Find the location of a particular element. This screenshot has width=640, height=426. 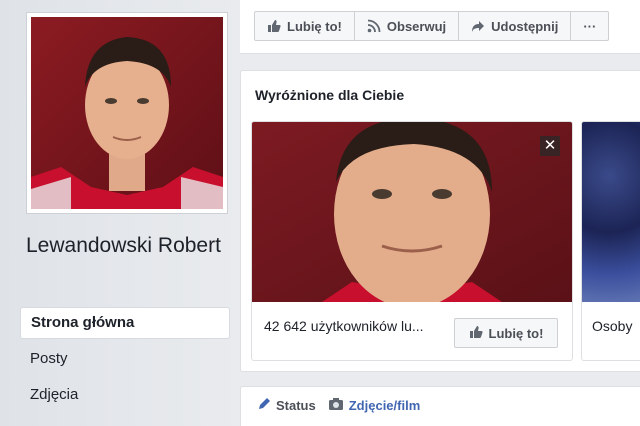

composer-tabs: Status Zdjęcie/film is located at coordinates (338, 405).